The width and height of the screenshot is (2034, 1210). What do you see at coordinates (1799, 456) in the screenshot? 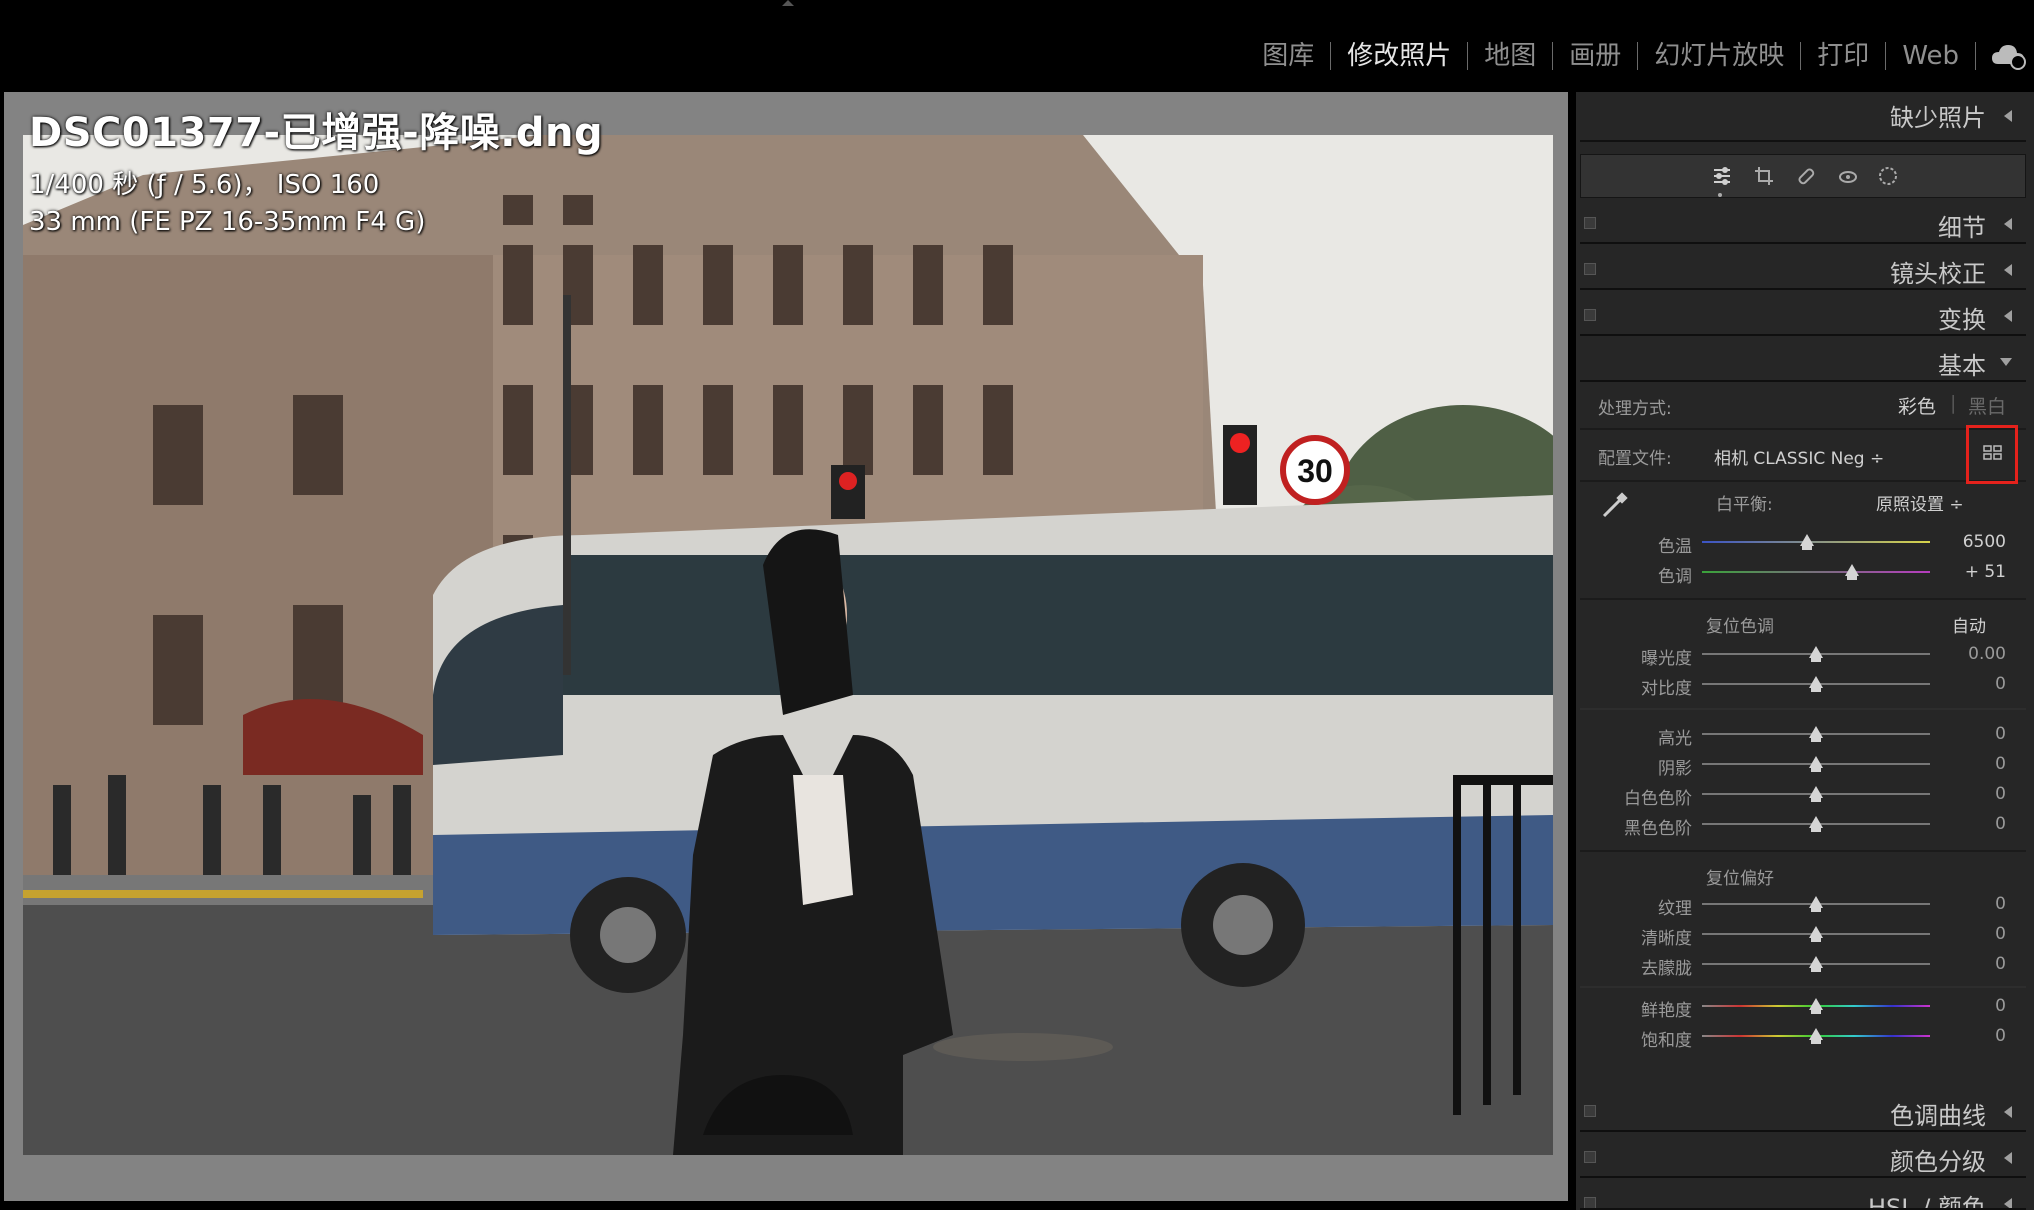
I see `profile-select: 相机 CLASSIC Neg ÷` at bounding box center [1799, 456].